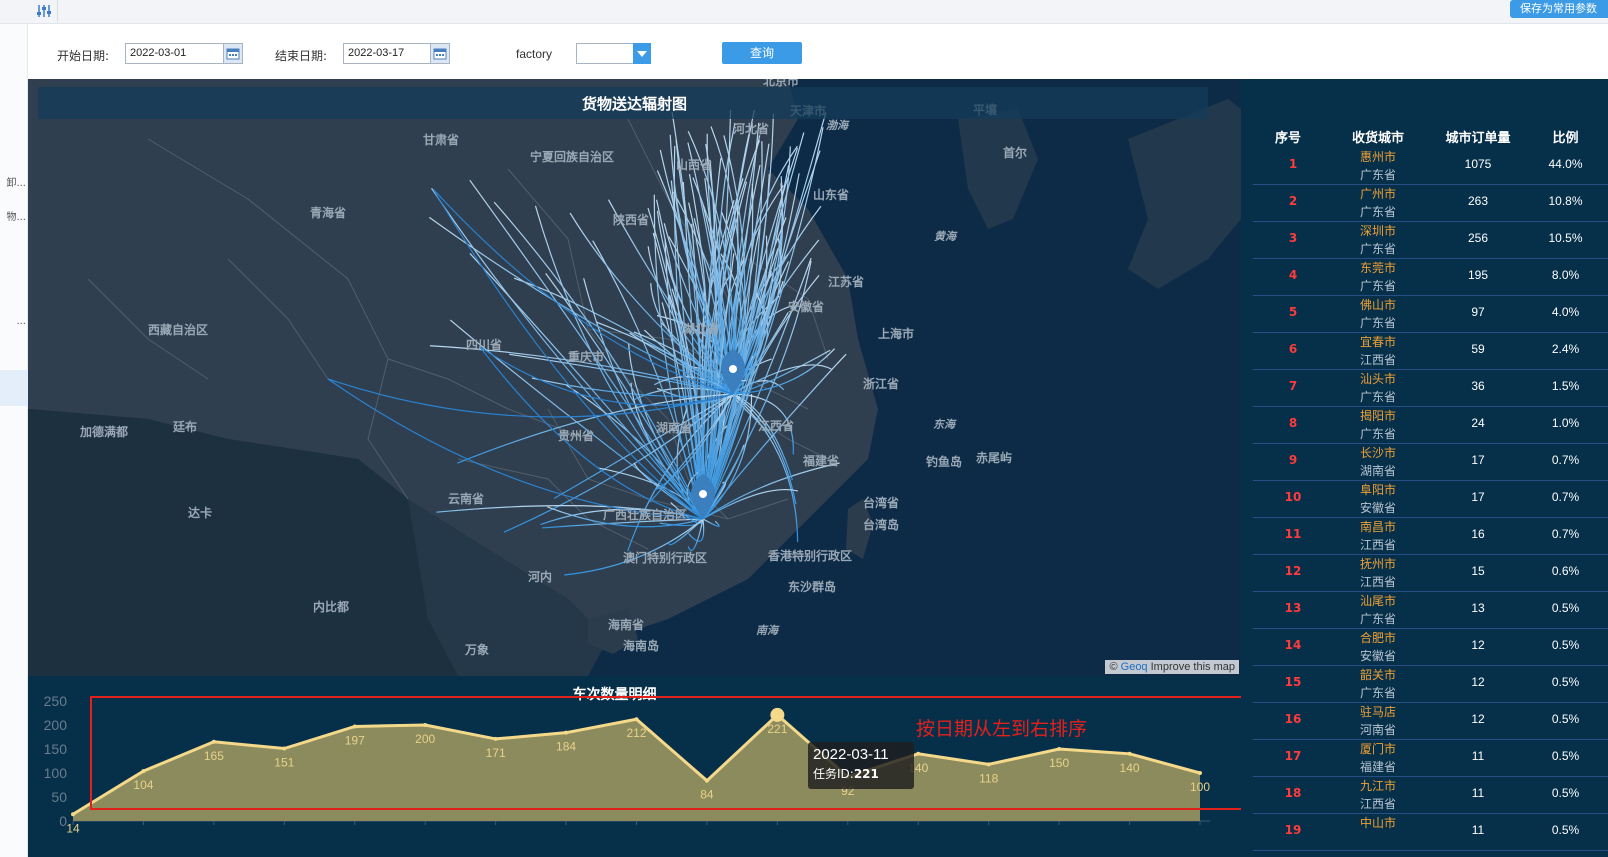 Image resolution: width=1608 pixels, height=857 pixels. I want to click on row-index: 6, so click(1293, 349).